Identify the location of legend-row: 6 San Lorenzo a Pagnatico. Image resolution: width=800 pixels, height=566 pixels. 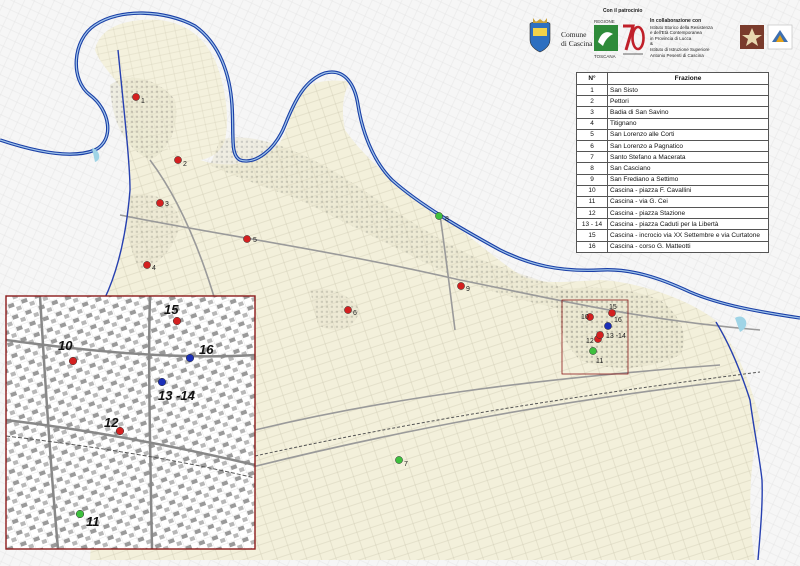
(672, 146).